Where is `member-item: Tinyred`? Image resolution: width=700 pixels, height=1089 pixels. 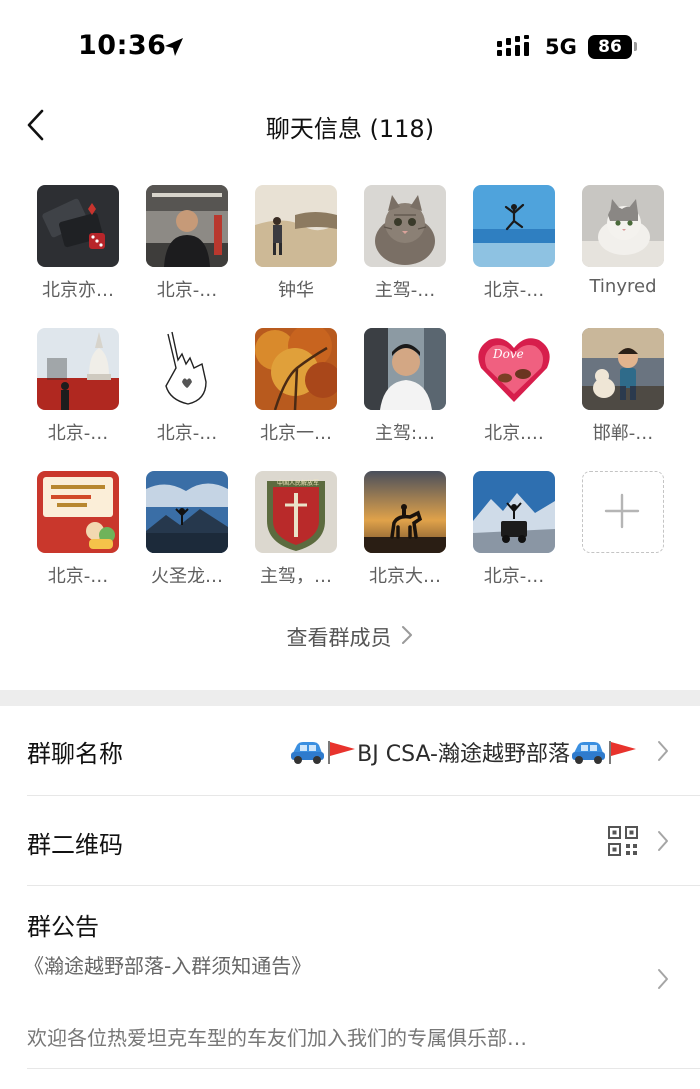 member-item: Tinyred is located at coordinates (622, 247).